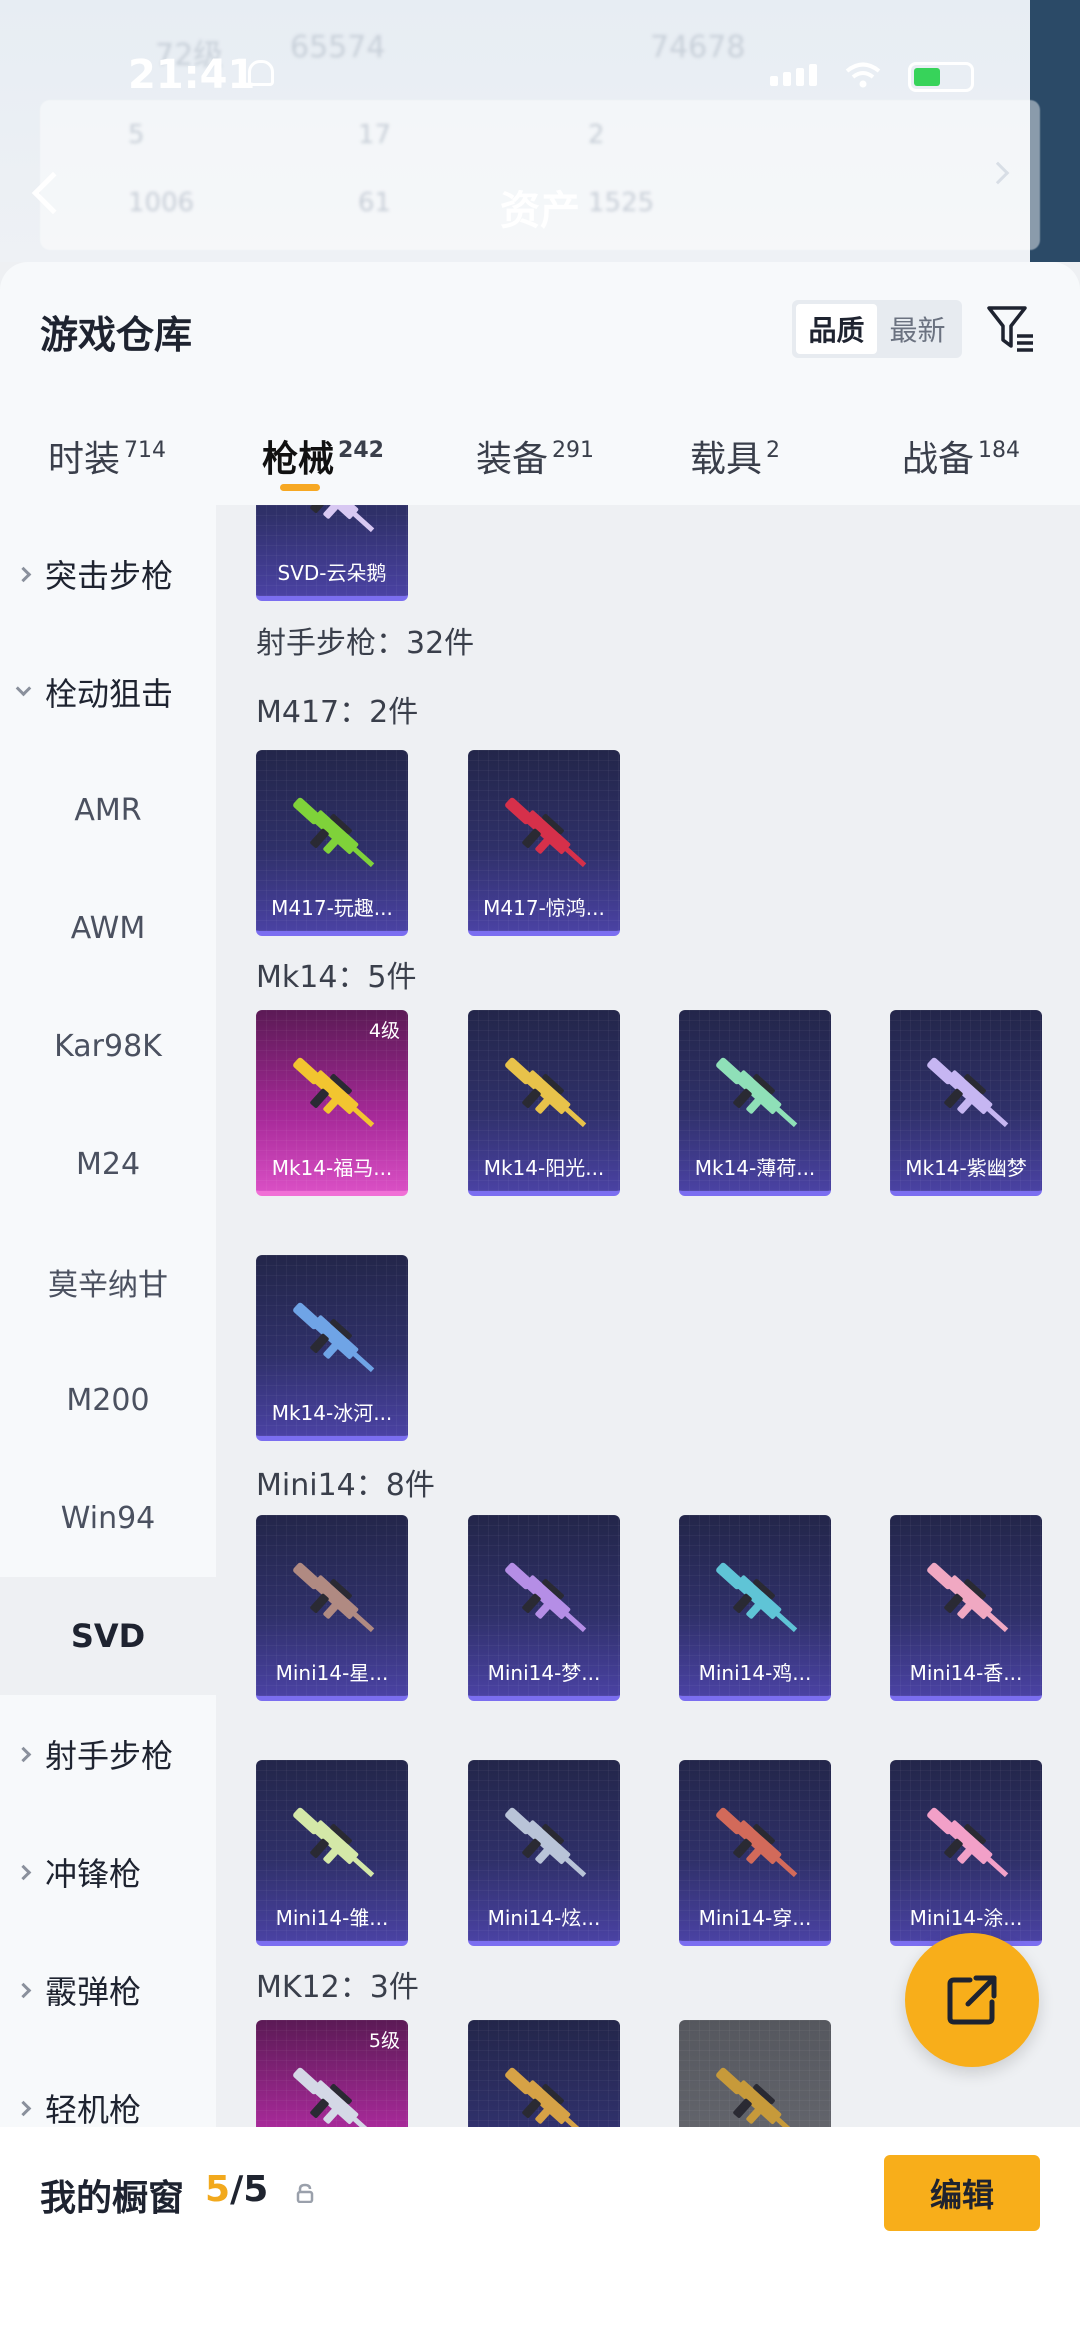 This screenshot has height=2347, width=1080. Describe the element at coordinates (863, 75) in the screenshot. I see `wifi-icon` at that location.